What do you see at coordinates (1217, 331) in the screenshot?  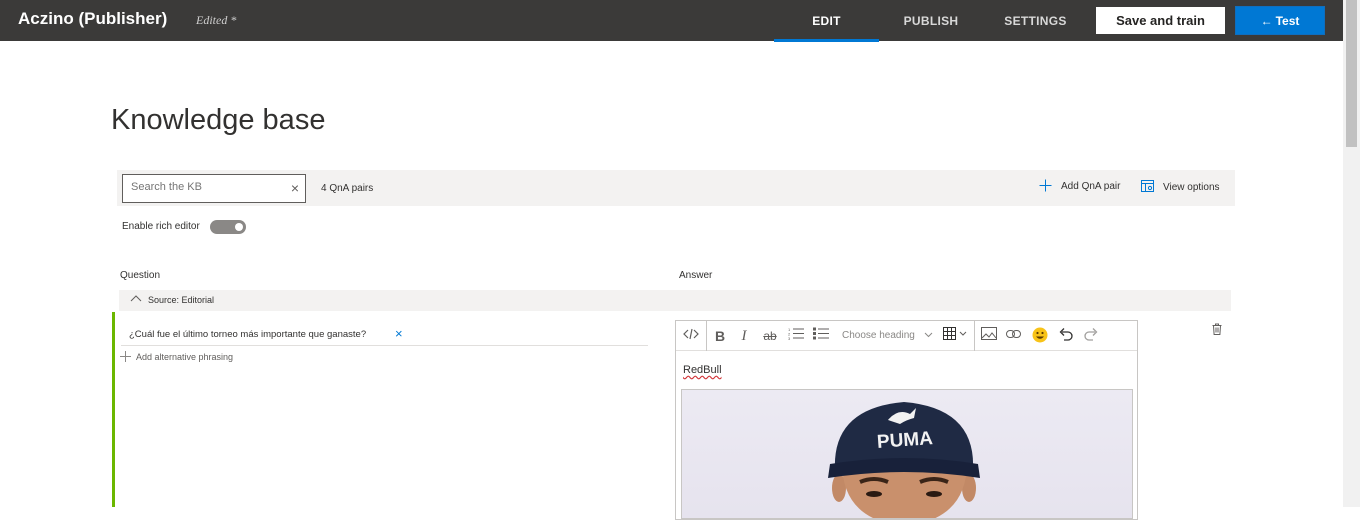 I see `trash-icon` at bounding box center [1217, 331].